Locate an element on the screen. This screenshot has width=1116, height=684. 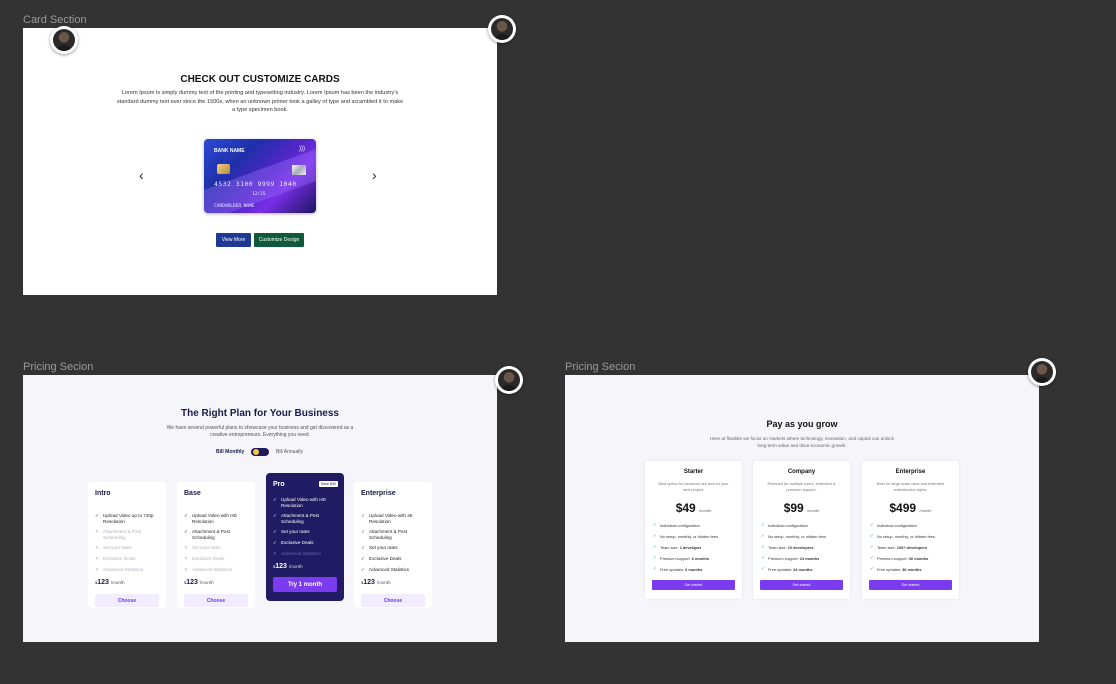
chevron-right-icon: › is located at coordinates (374, 175).